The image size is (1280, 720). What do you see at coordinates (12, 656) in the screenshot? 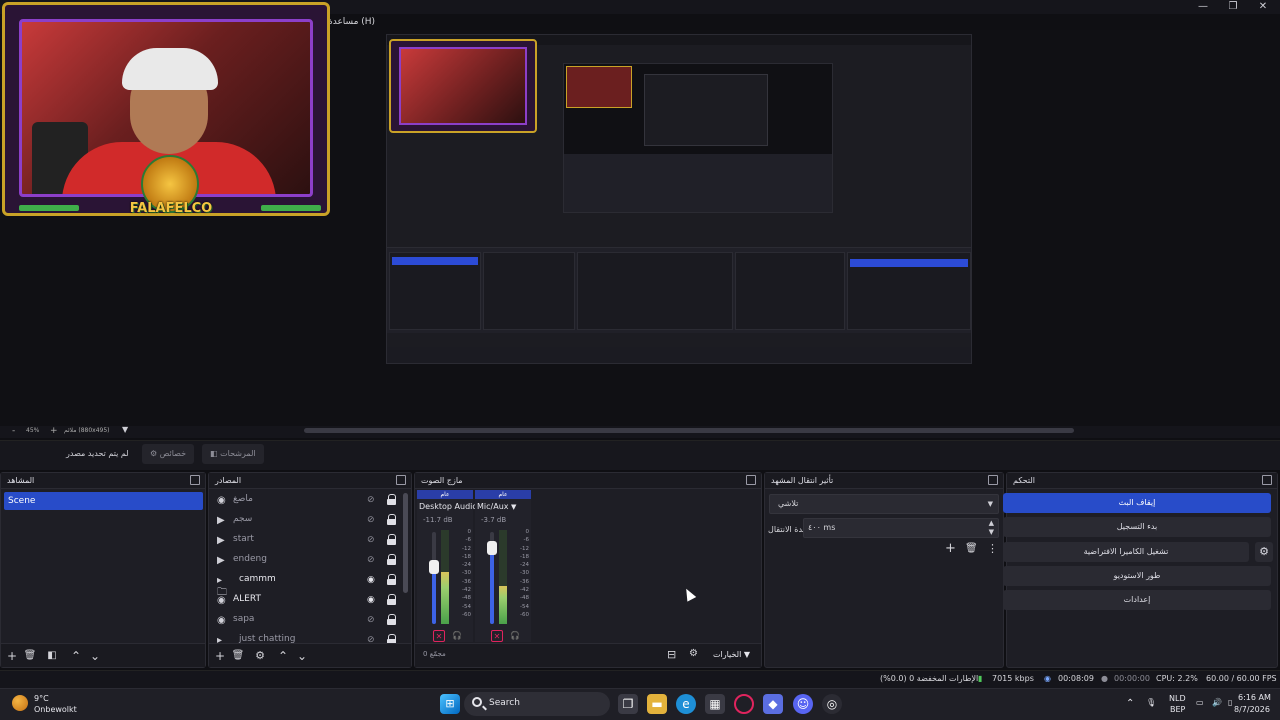
I see `add-scene-icon: +` at bounding box center [12, 656].